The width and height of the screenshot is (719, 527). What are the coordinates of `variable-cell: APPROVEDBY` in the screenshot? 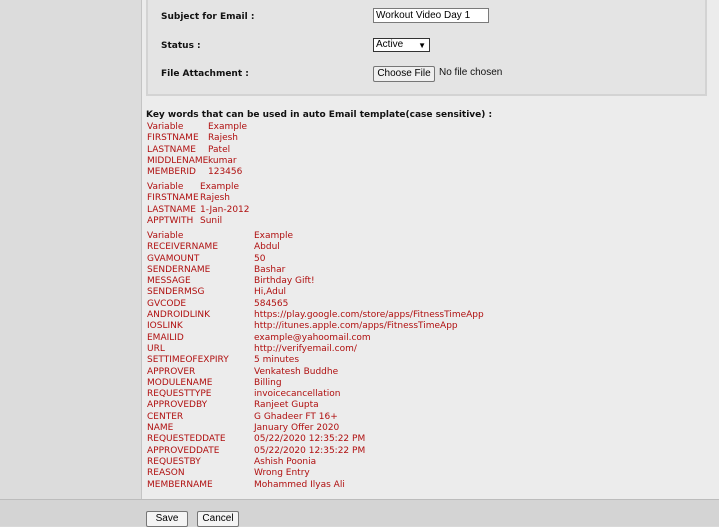 It's located at (177, 405).